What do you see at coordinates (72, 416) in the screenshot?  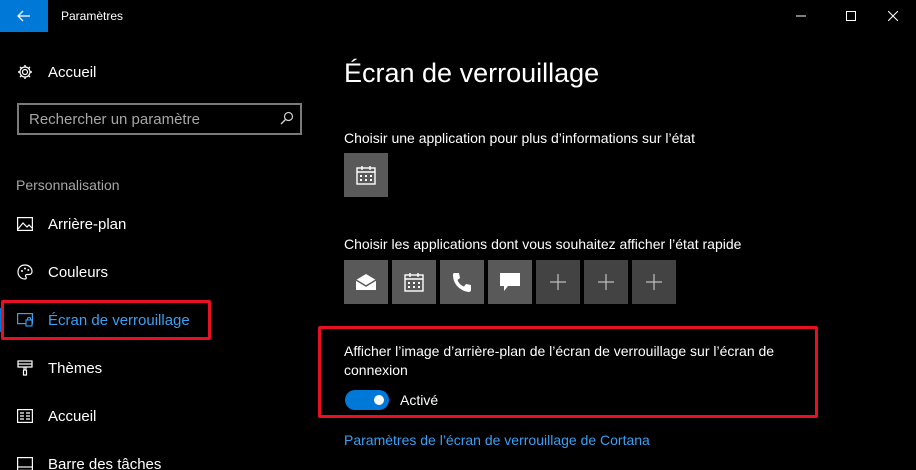 I see `sidebar-item-label: Accueil` at bounding box center [72, 416].